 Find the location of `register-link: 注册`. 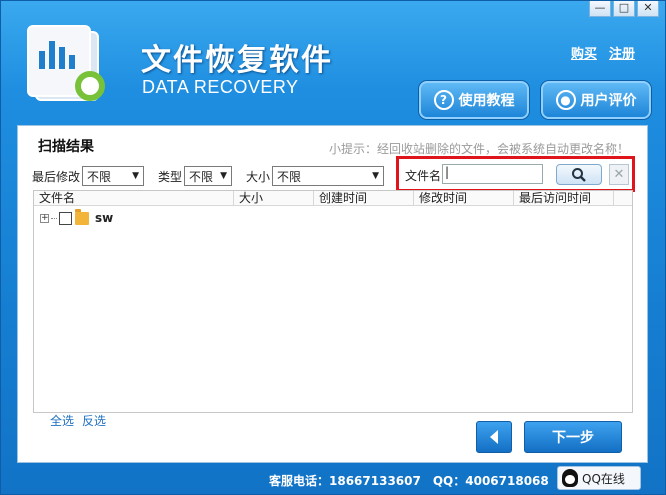

register-link: 注册 is located at coordinates (622, 52).